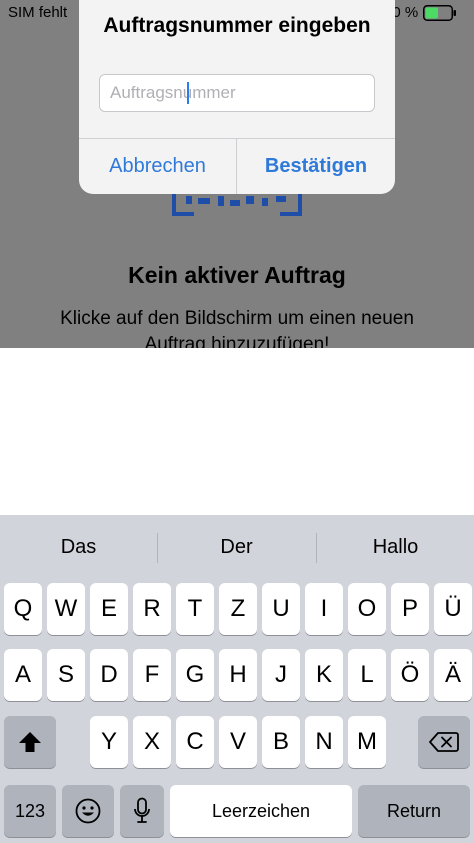 This screenshot has width=474, height=843. I want to click on alert-title: Auftragsnummer eingeben, so click(237, 25).